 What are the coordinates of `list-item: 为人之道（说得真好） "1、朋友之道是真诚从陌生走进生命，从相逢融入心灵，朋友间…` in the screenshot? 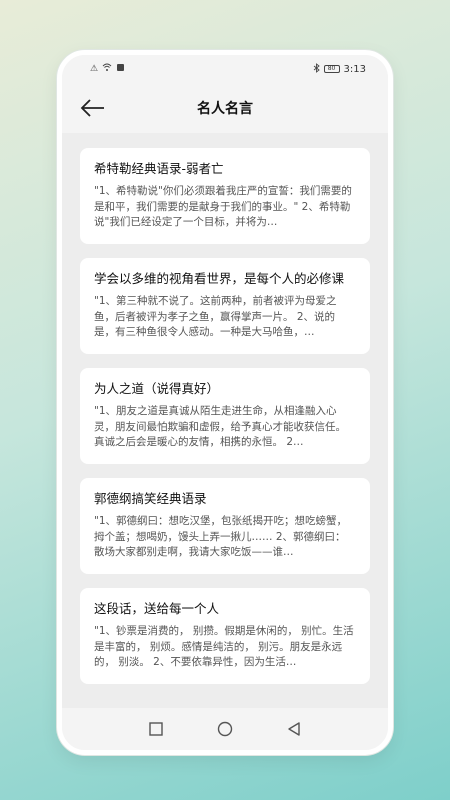 It's located at (225, 416).